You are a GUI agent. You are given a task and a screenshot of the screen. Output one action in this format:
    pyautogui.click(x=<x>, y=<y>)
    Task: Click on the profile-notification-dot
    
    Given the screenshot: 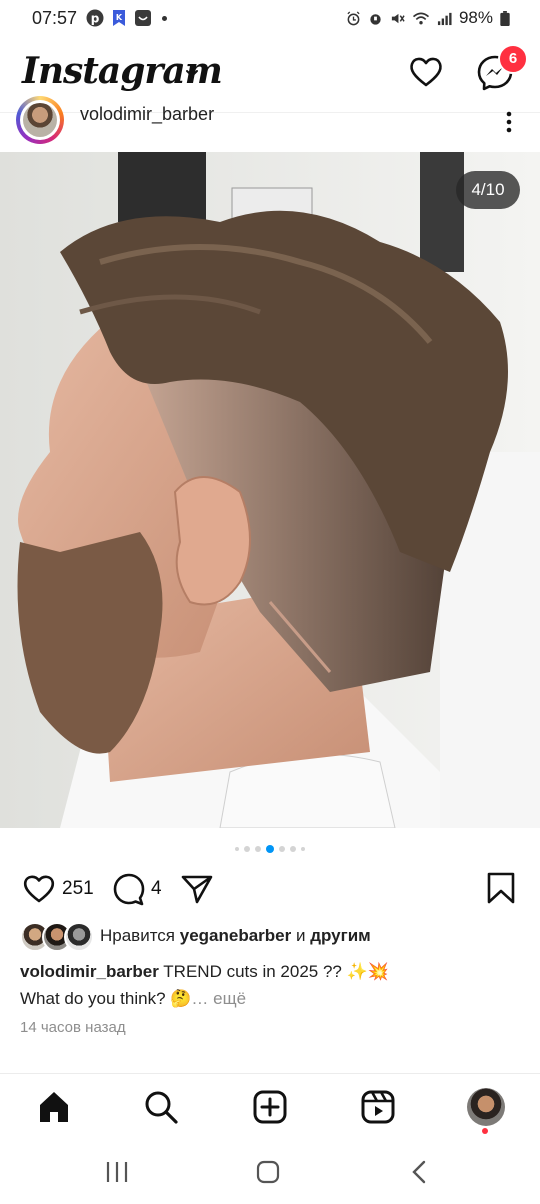 What is the action you would take?
    pyautogui.click(x=485, y=1131)
    